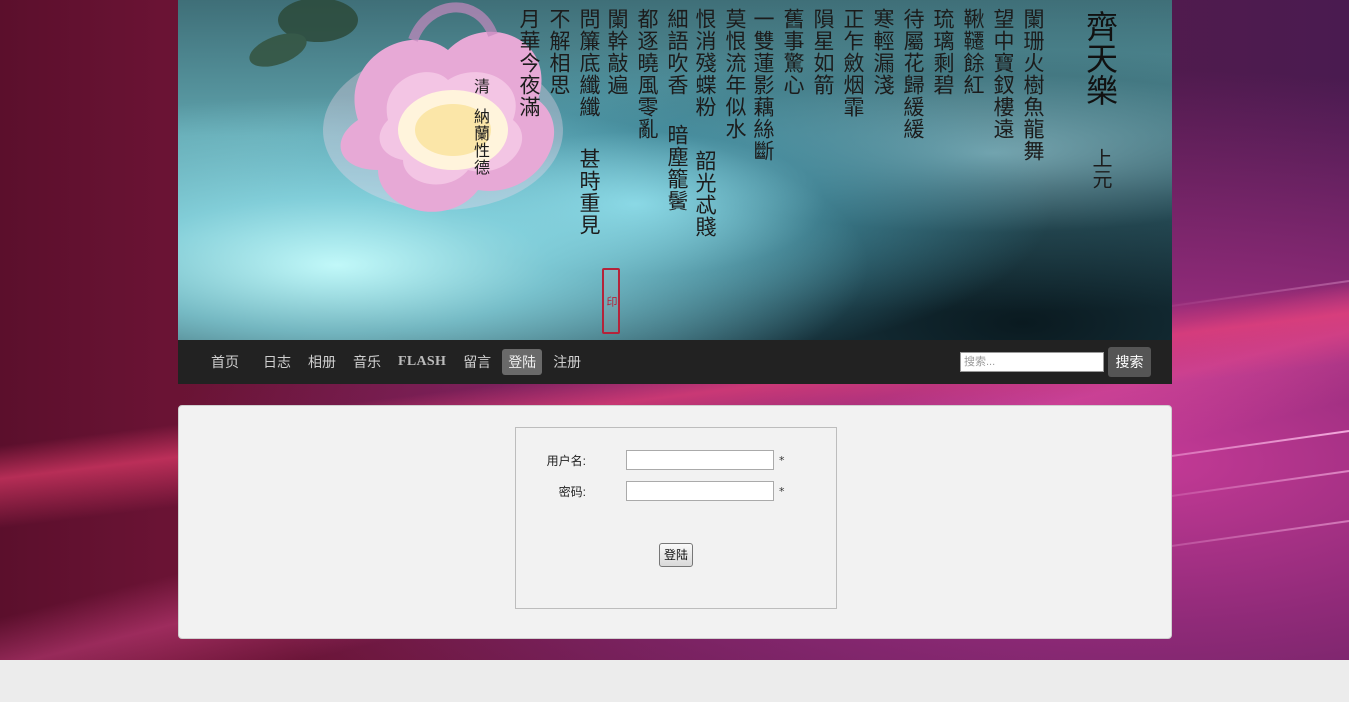 The height and width of the screenshot is (702, 1349). I want to click on username-label: 用户名:, so click(566, 460).